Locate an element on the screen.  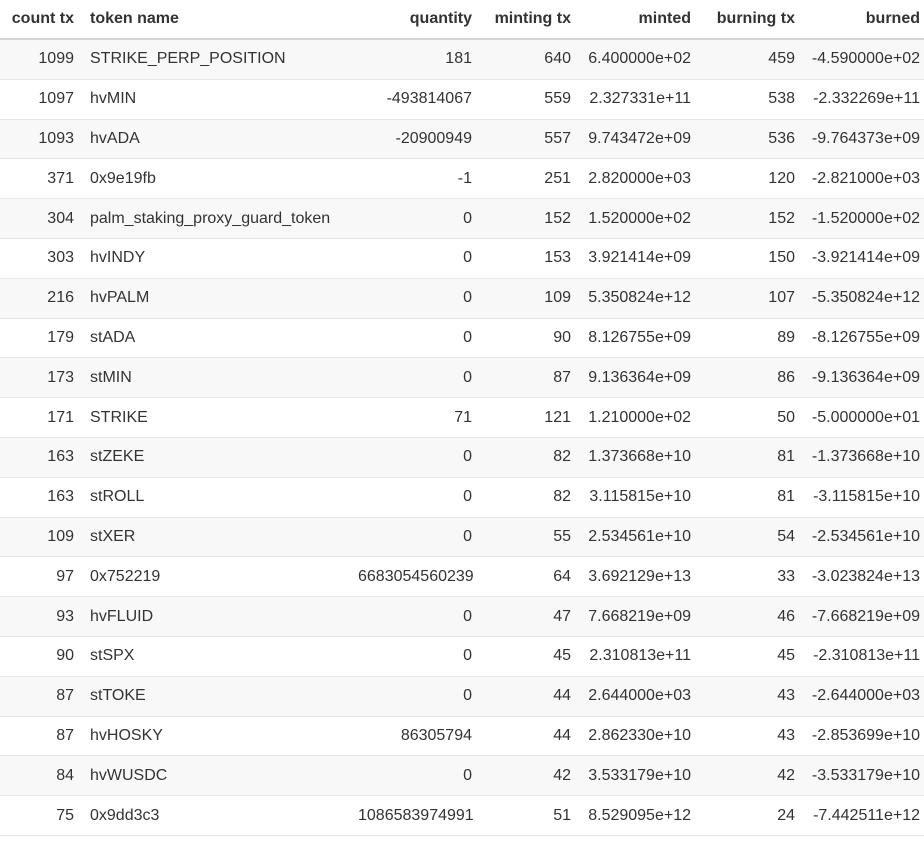
cell-quantity: 181 is located at coordinates (415, 59).